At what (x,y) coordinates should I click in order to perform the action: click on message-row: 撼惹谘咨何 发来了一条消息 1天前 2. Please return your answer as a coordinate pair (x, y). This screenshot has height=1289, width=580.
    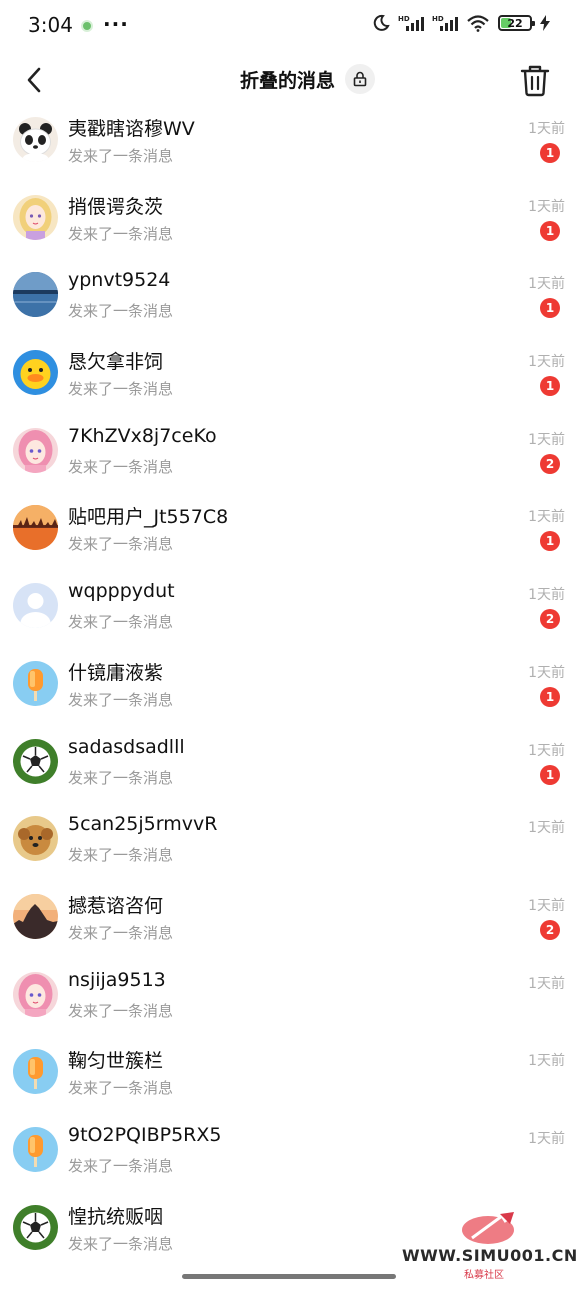
    Looking at the image, I should click on (290, 924).